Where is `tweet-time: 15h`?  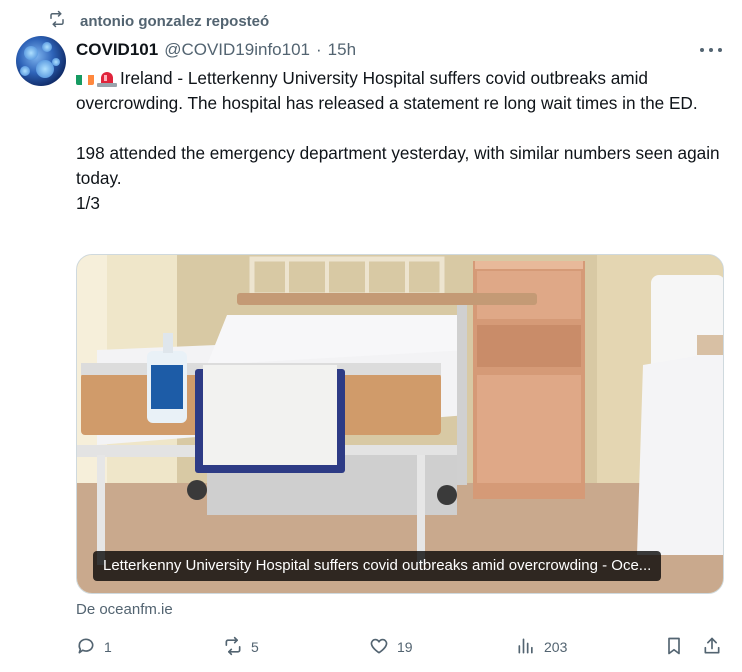 tweet-time: 15h is located at coordinates (342, 50).